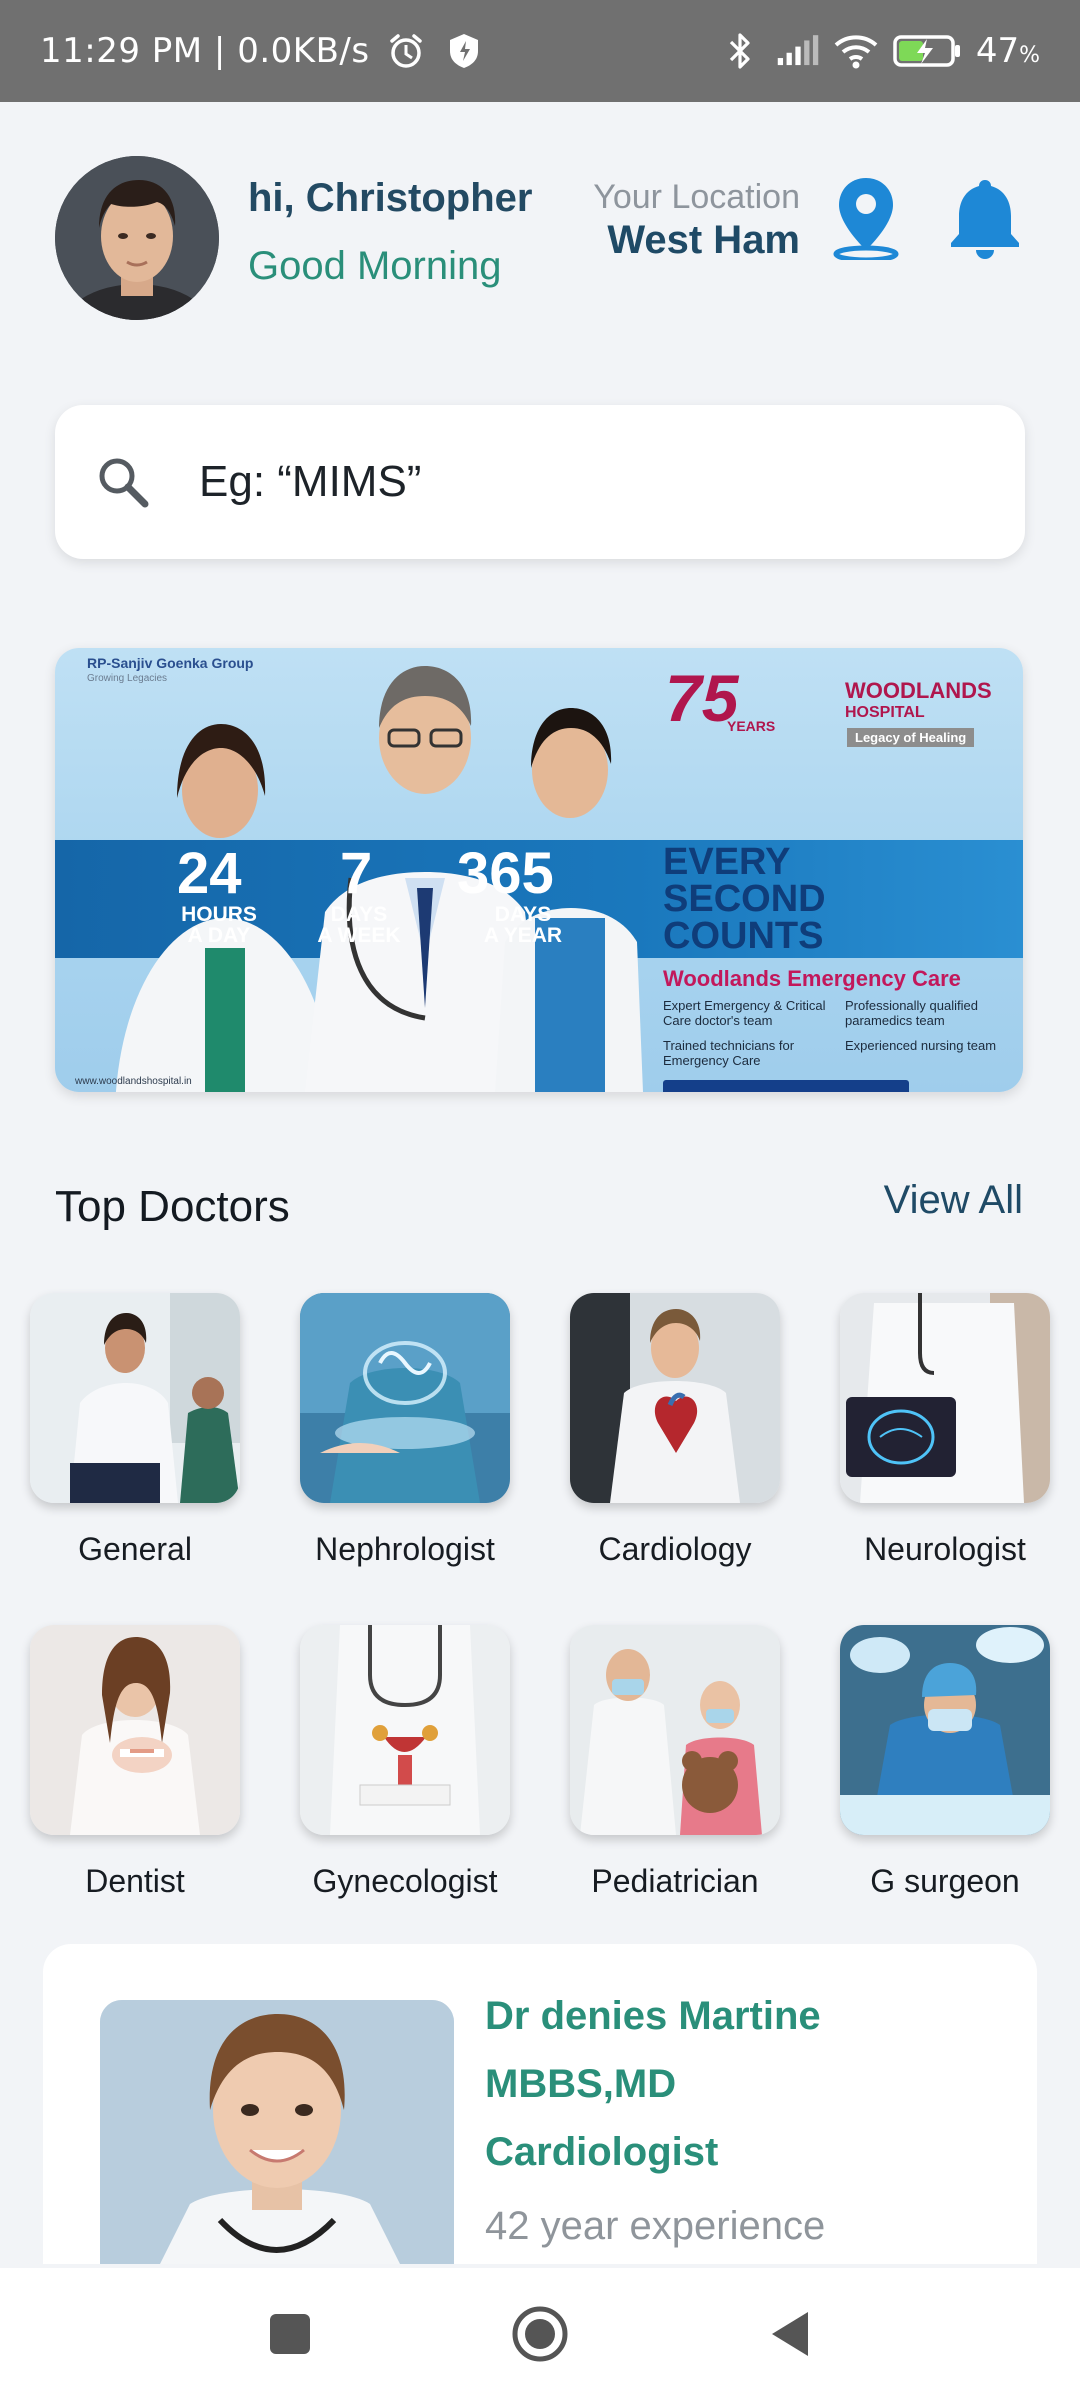 The width and height of the screenshot is (1080, 2400). What do you see at coordinates (911, 1013) in the screenshot?
I see `banner-bullet: Professionally qualified paramedics team` at bounding box center [911, 1013].